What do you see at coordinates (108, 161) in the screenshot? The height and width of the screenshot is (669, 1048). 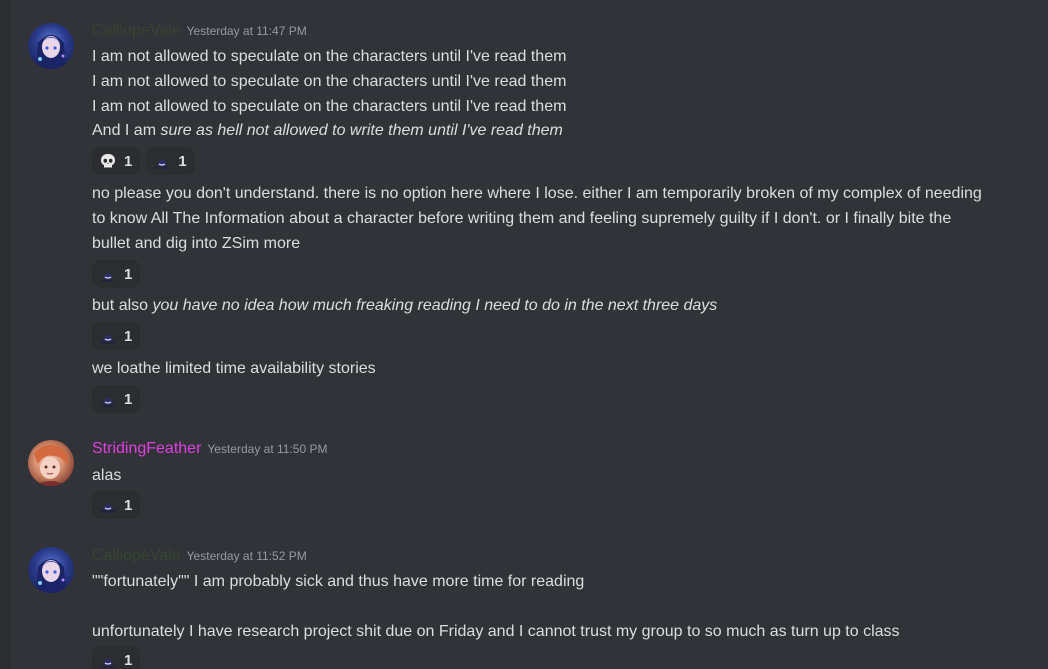 I see `skull-emoji-icon` at bounding box center [108, 161].